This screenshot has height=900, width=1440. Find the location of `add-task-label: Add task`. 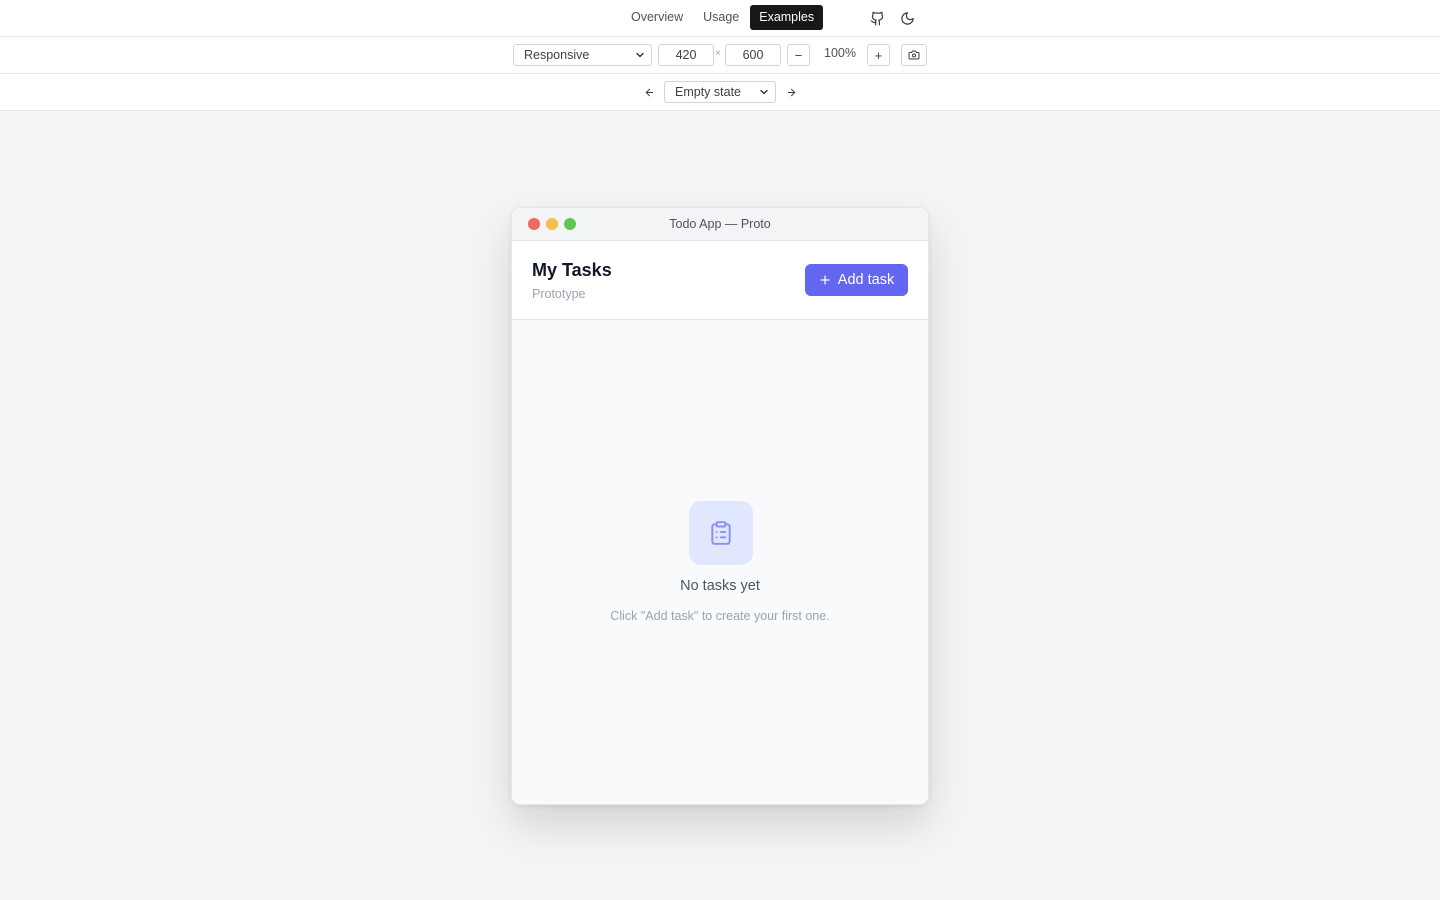

add-task-label: Add task is located at coordinates (866, 280).